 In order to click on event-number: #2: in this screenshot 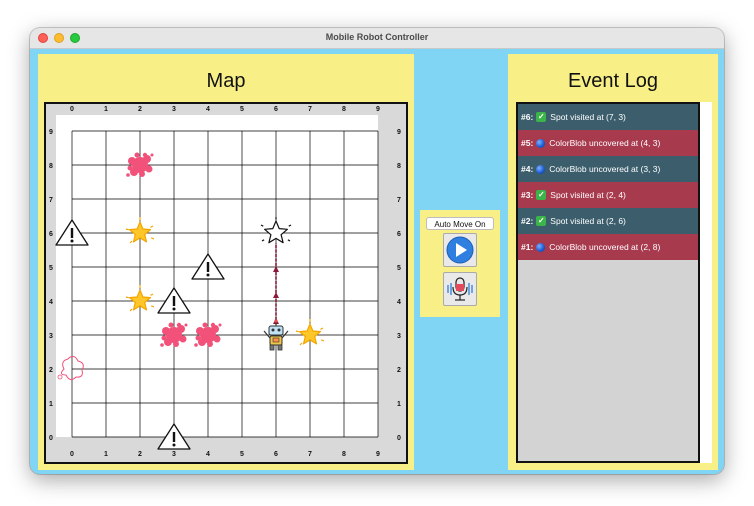, I will do `click(527, 221)`.